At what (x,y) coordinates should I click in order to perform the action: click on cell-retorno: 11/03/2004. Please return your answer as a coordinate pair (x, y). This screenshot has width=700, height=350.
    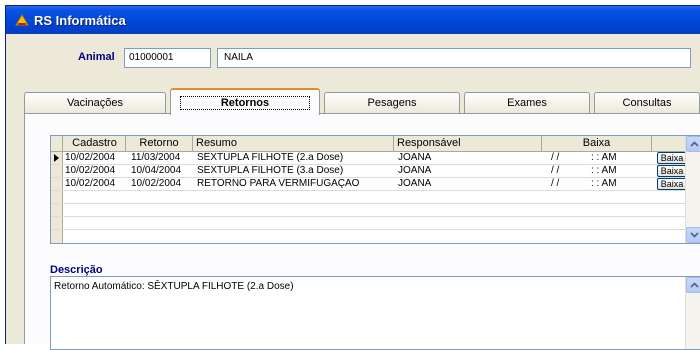
    Looking at the image, I should click on (156, 157).